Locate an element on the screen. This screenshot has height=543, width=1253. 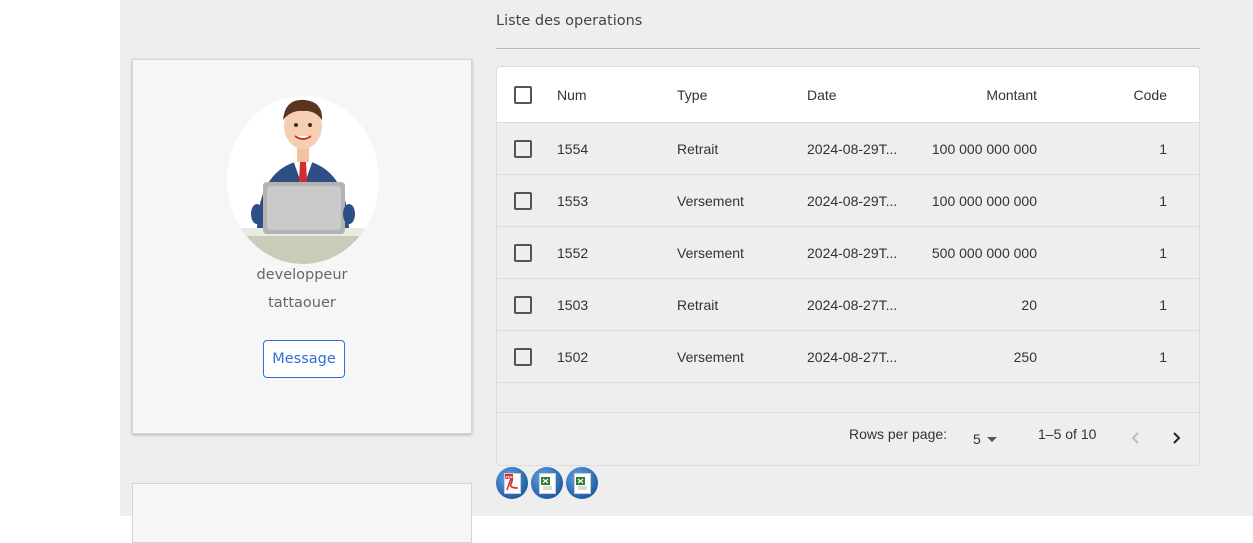
pdf-export-button: PDF is located at coordinates (512, 483).